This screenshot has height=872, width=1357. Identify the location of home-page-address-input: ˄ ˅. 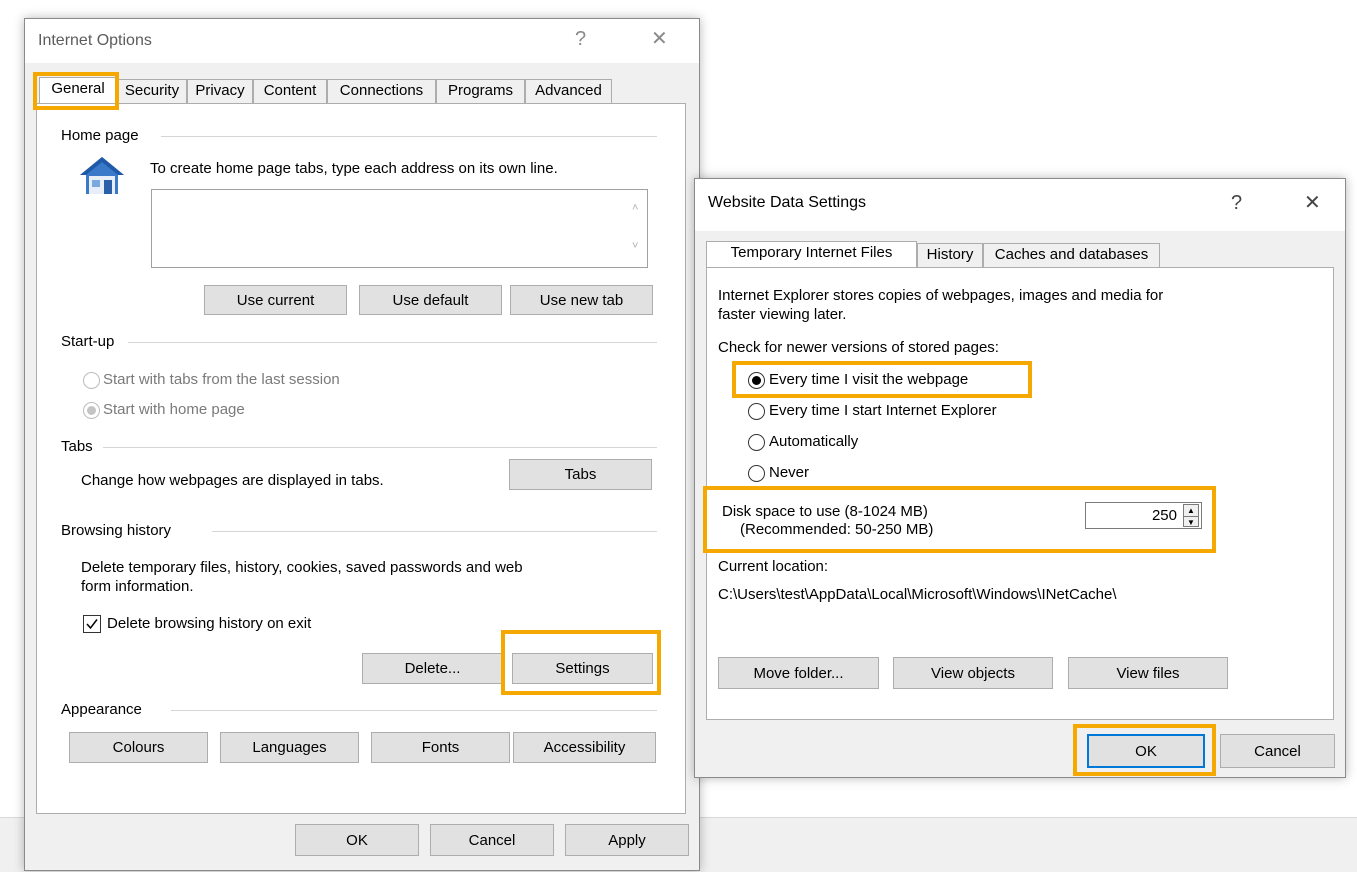
(399, 228).